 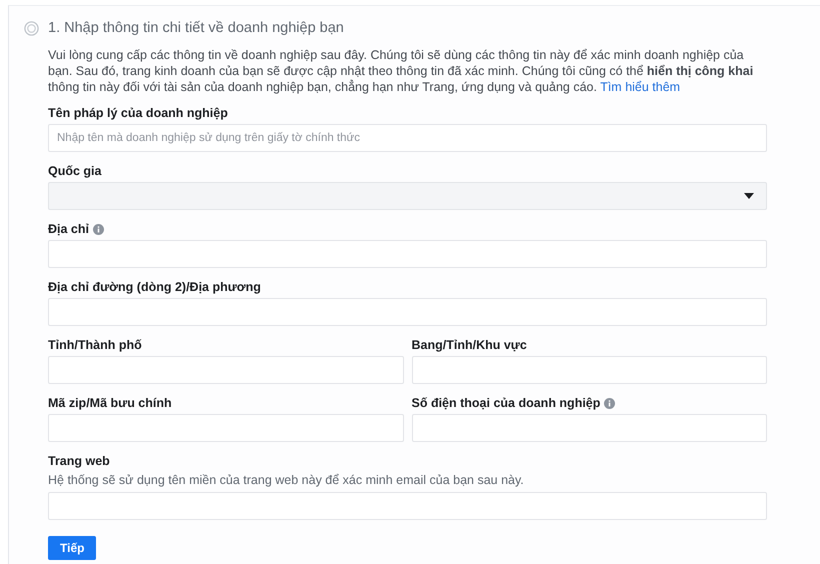 What do you see at coordinates (286, 480) in the screenshot?
I see `field-hint: Hệ thống sẽ sử dụng tên miền của trang web này để xác minh email của bạn sau này.` at bounding box center [286, 480].